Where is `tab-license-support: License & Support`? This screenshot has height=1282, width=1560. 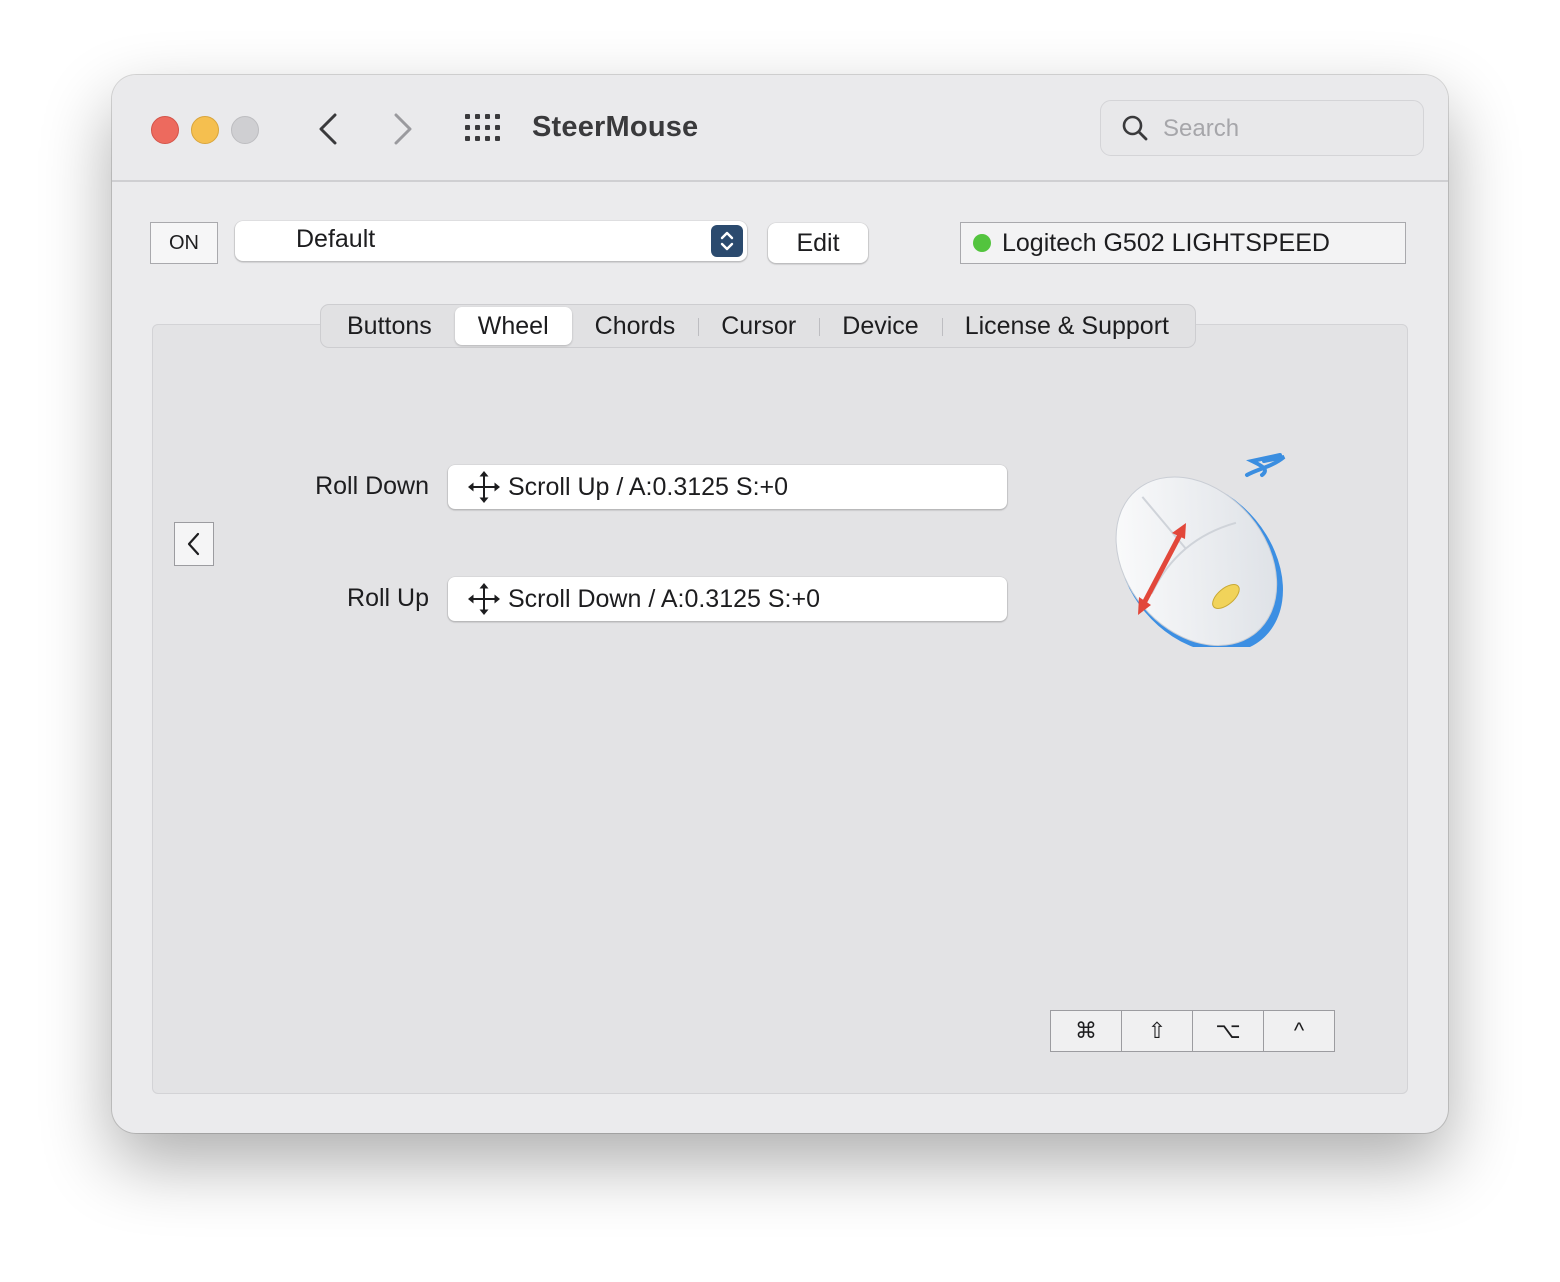
tab-license-support: License & Support is located at coordinates (1066, 326).